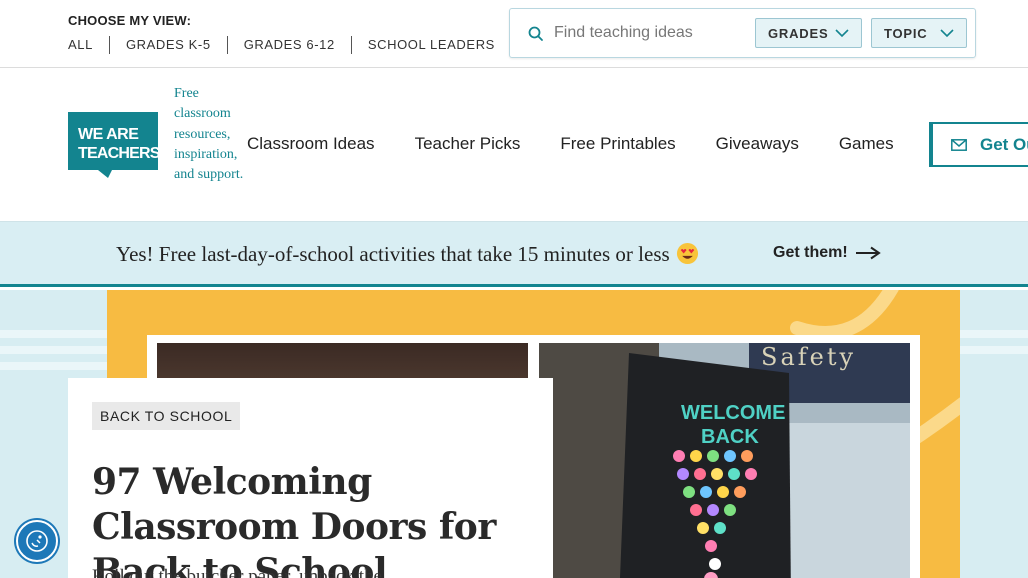 This screenshot has width=1028, height=578. I want to click on topic-dropdown: TOPIC, so click(919, 33).